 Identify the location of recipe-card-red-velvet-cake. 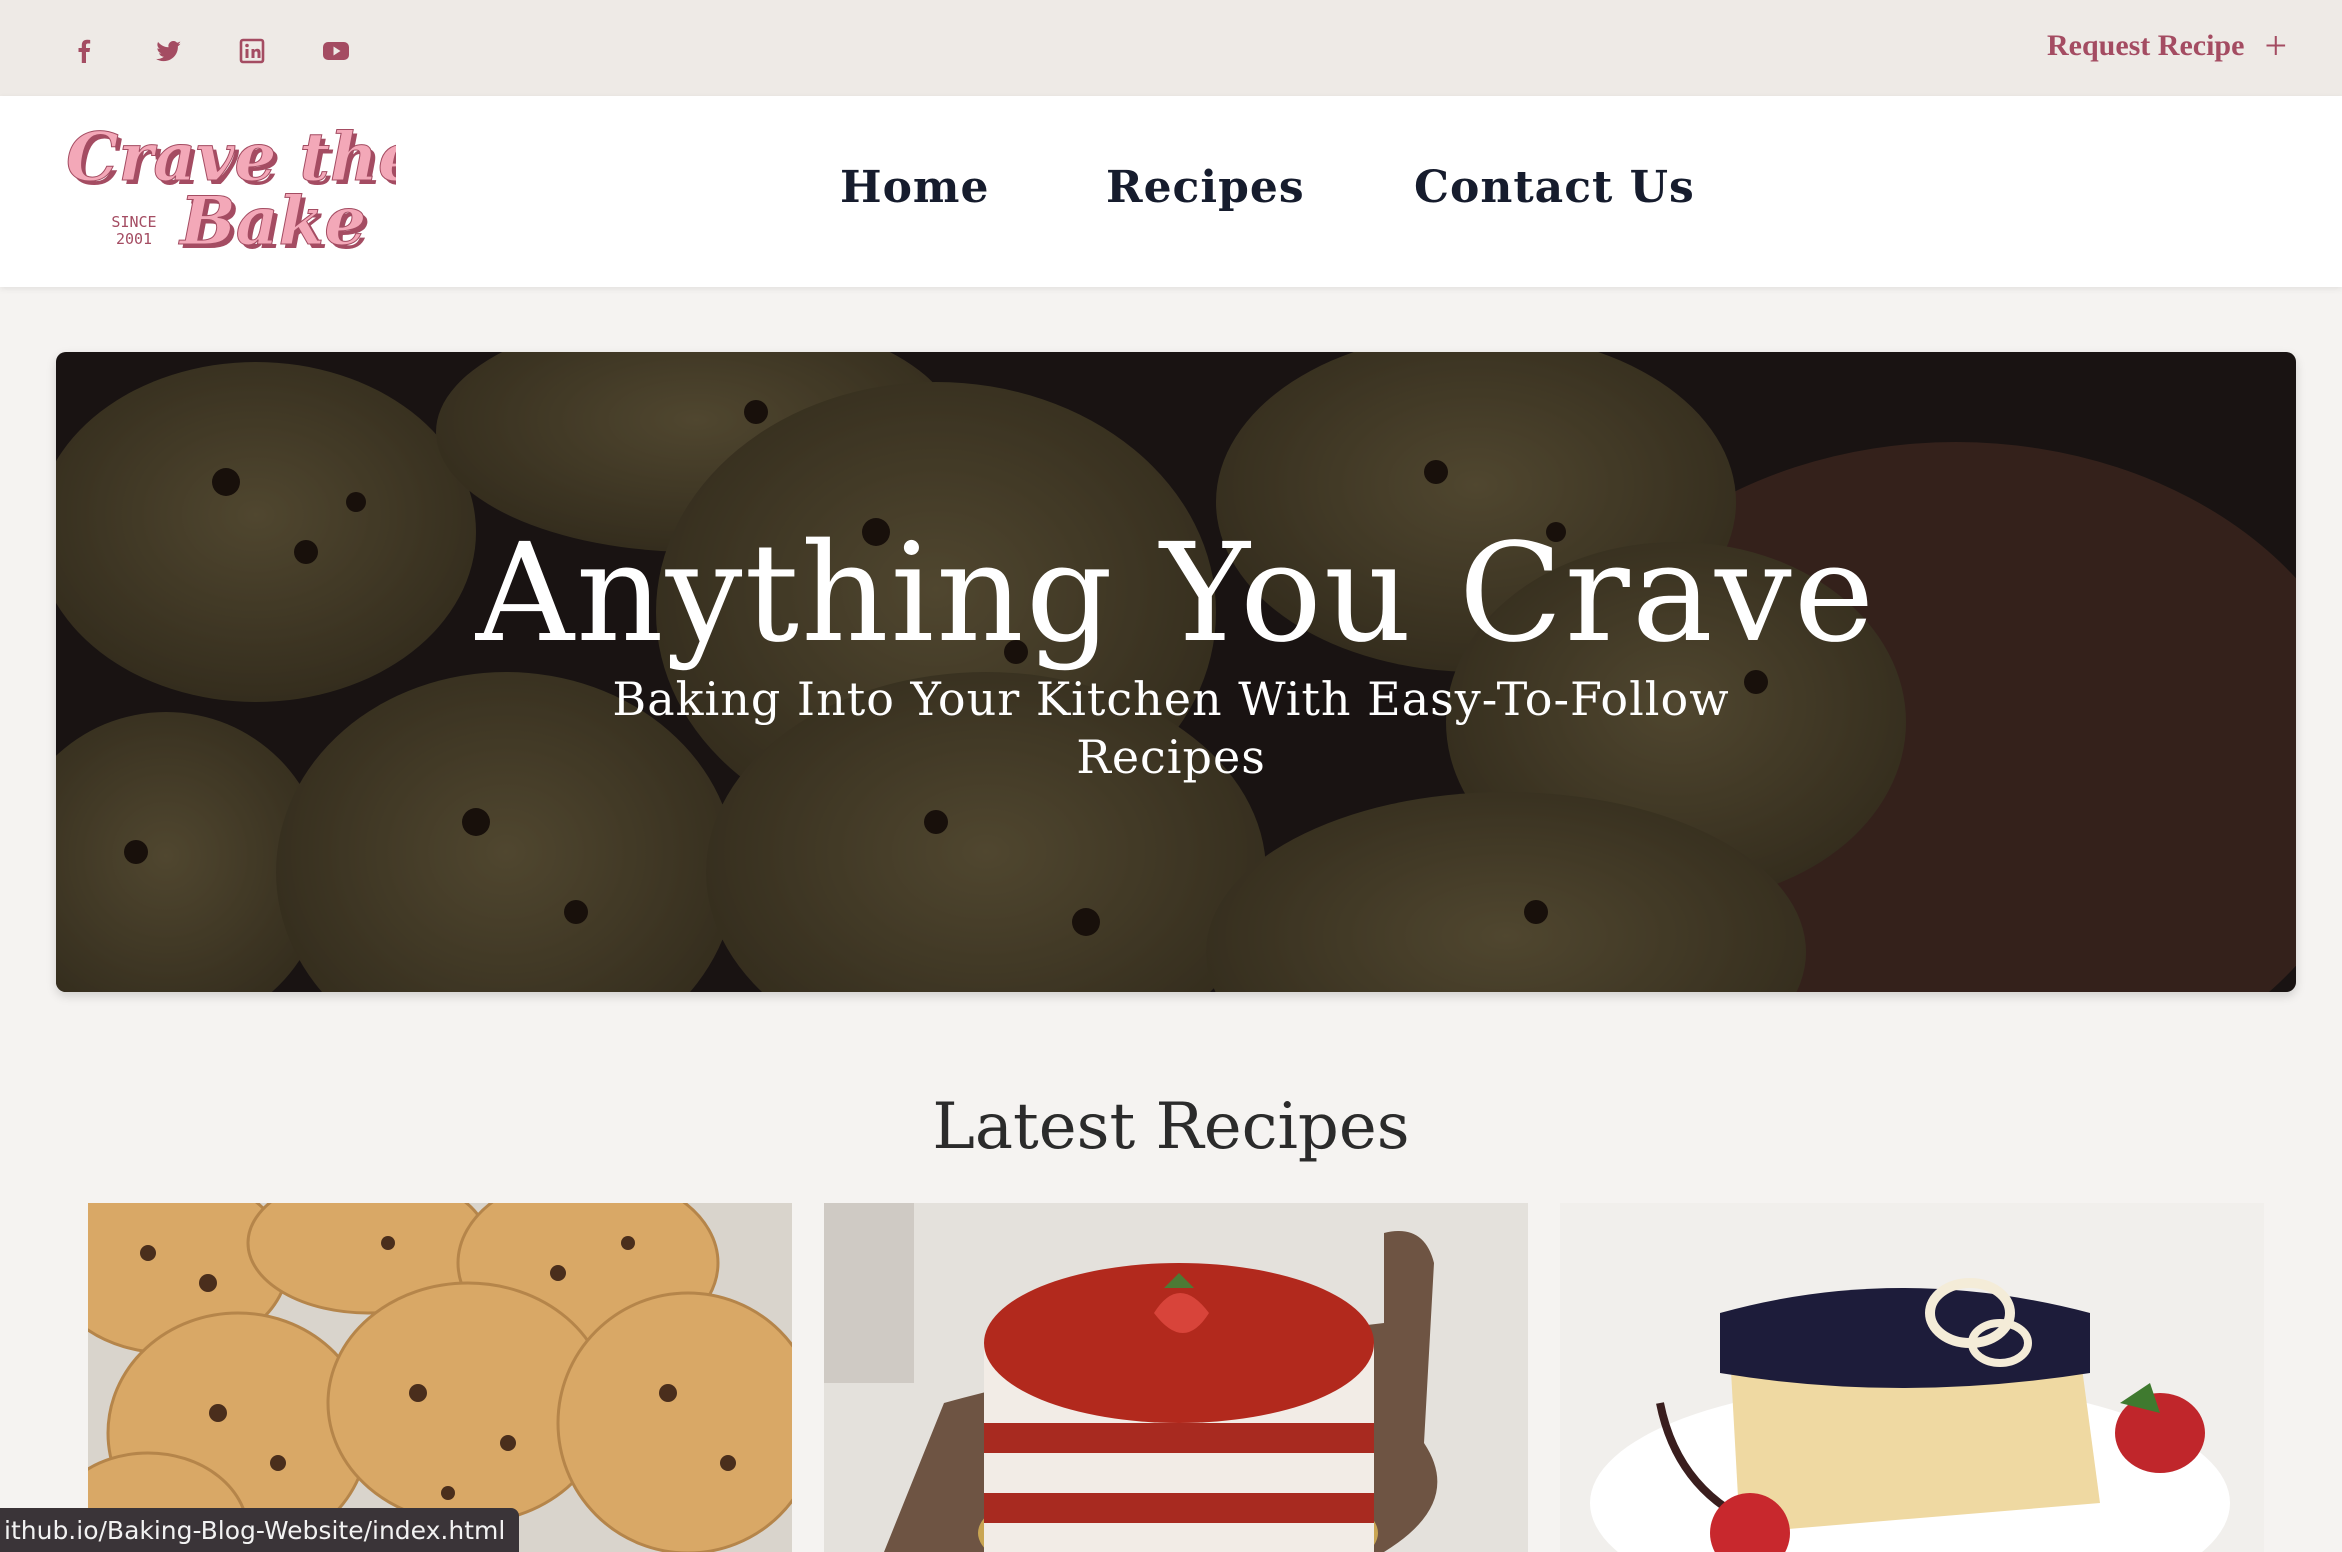
(1176, 1377).